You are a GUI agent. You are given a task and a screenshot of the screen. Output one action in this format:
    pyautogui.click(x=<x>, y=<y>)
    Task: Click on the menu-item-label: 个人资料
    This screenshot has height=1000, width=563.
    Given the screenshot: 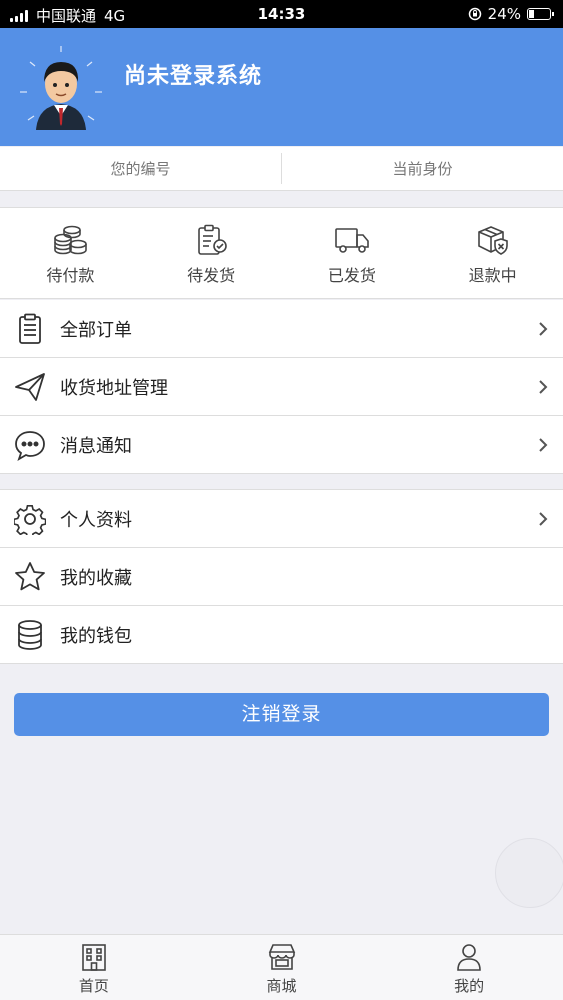 What is the action you would take?
    pyautogui.click(x=96, y=520)
    